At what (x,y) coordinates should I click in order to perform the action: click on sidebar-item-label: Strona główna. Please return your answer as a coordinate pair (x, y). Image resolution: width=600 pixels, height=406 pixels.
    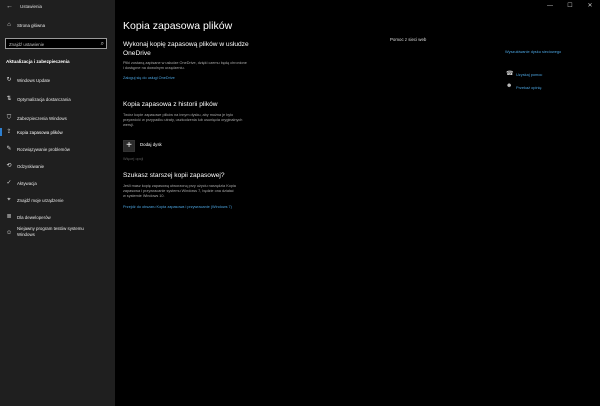
    Looking at the image, I should click on (31, 25).